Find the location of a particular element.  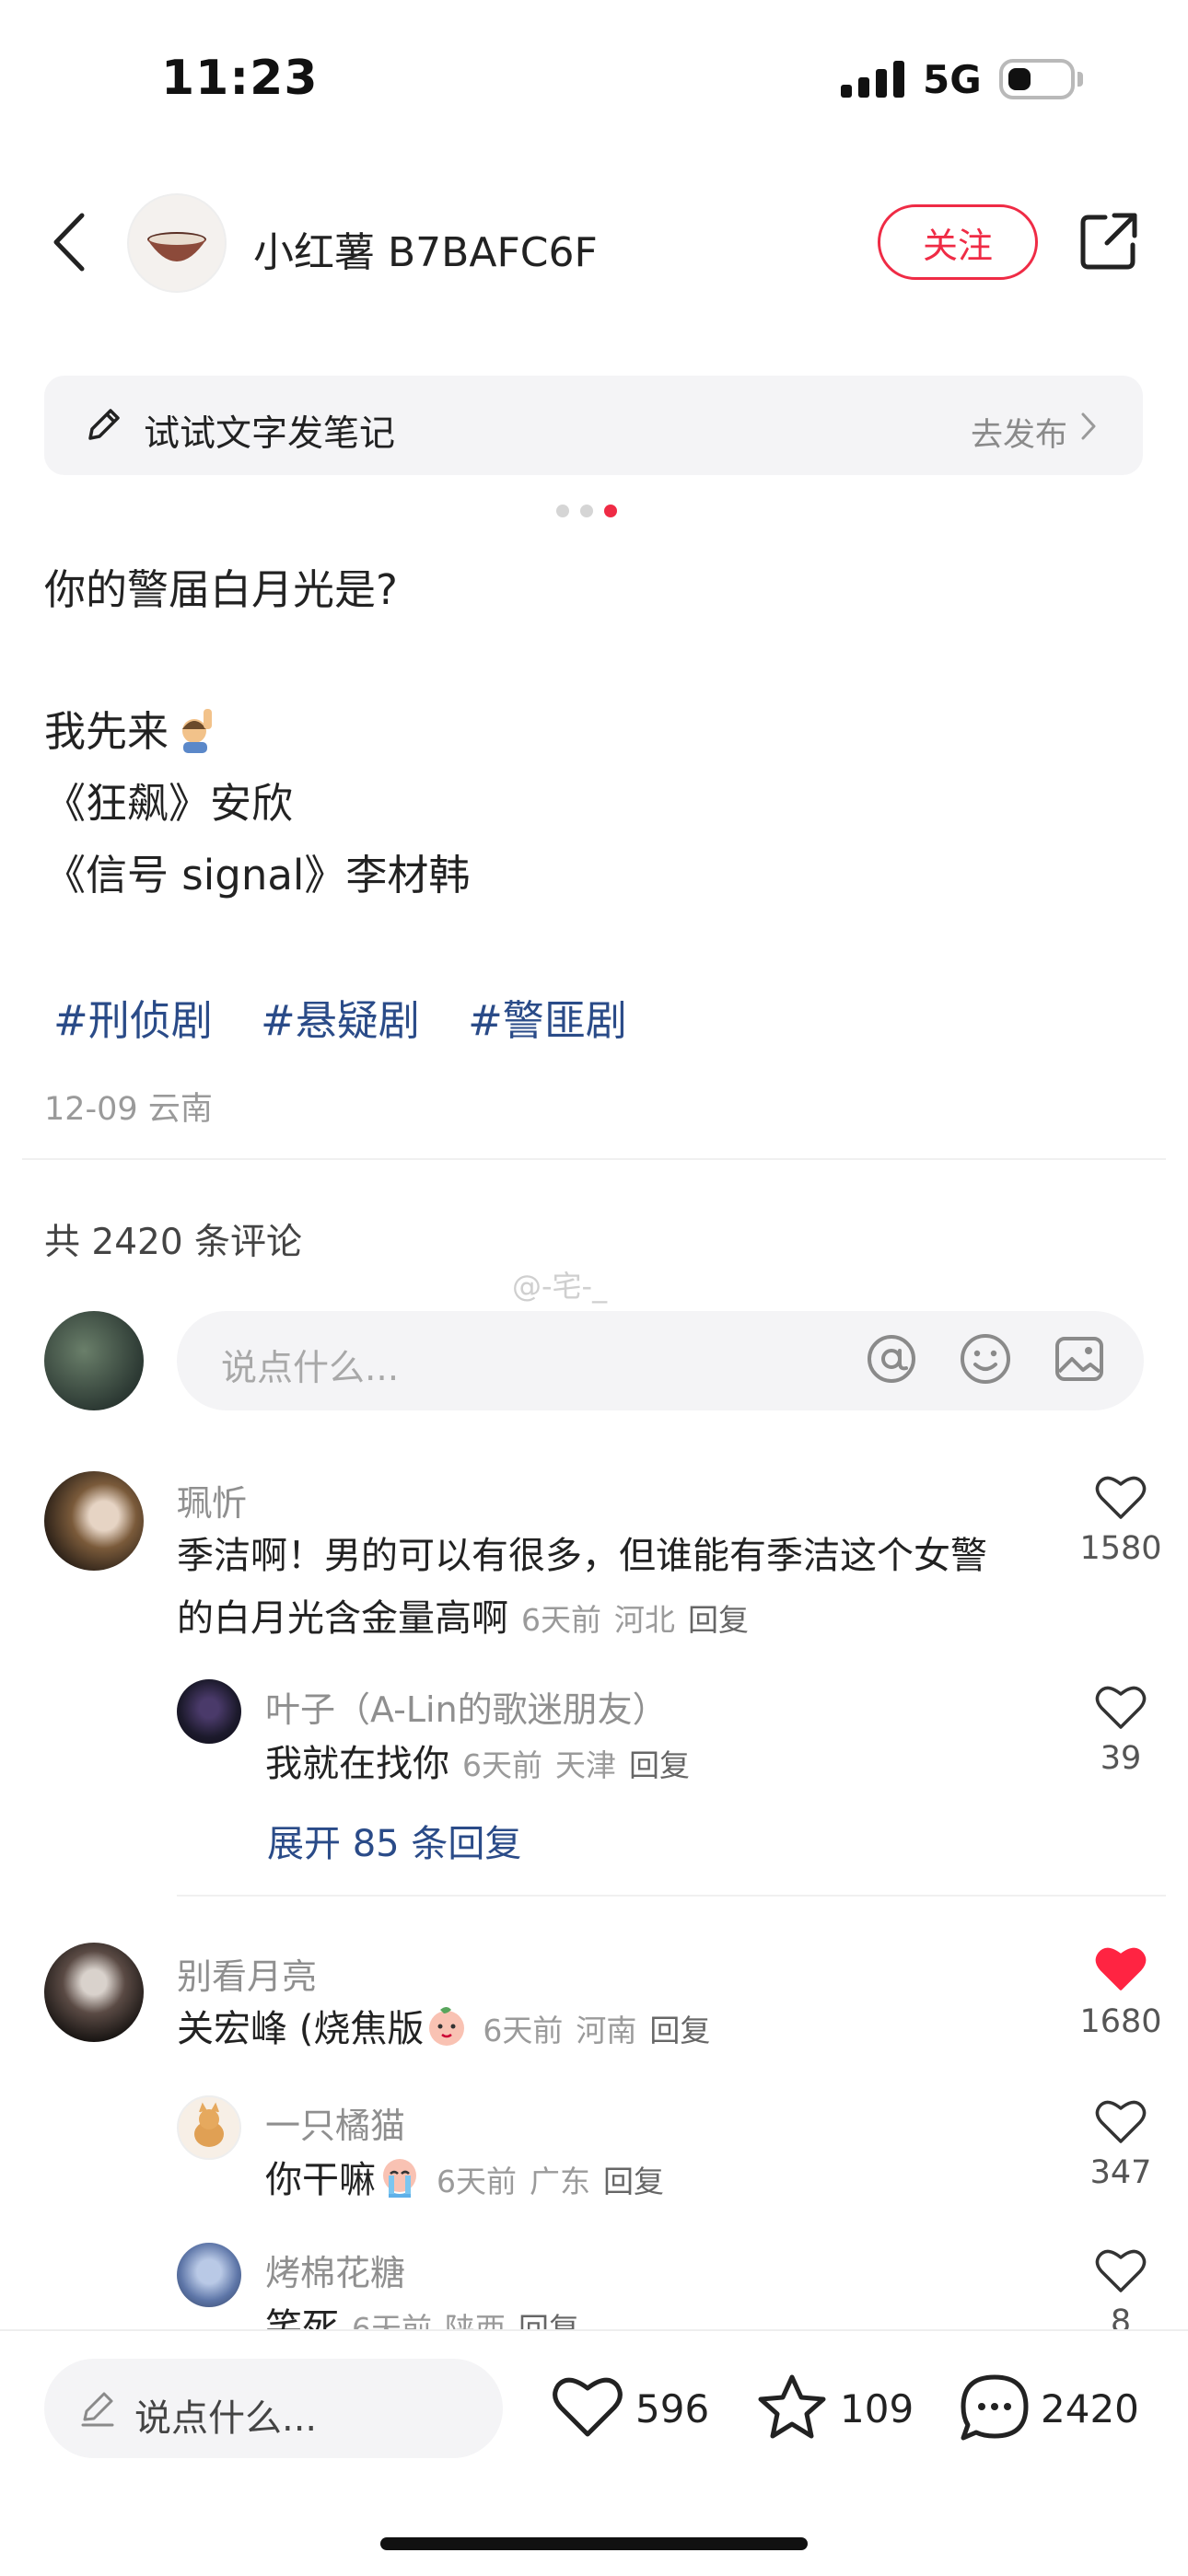

post-meta: 12-09 云南 is located at coordinates (128, 1109).